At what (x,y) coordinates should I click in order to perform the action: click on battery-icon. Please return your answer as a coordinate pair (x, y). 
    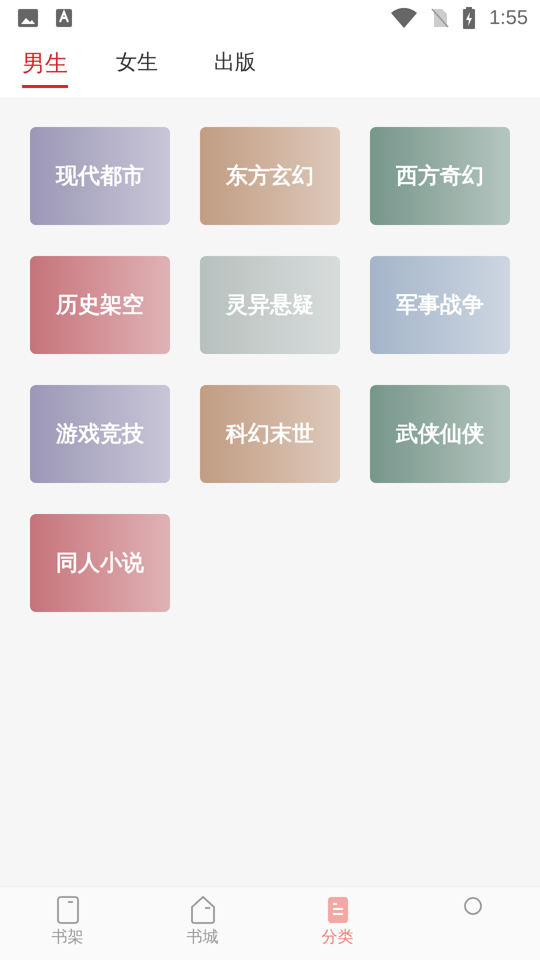
    Looking at the image, I should click on (469, 18).